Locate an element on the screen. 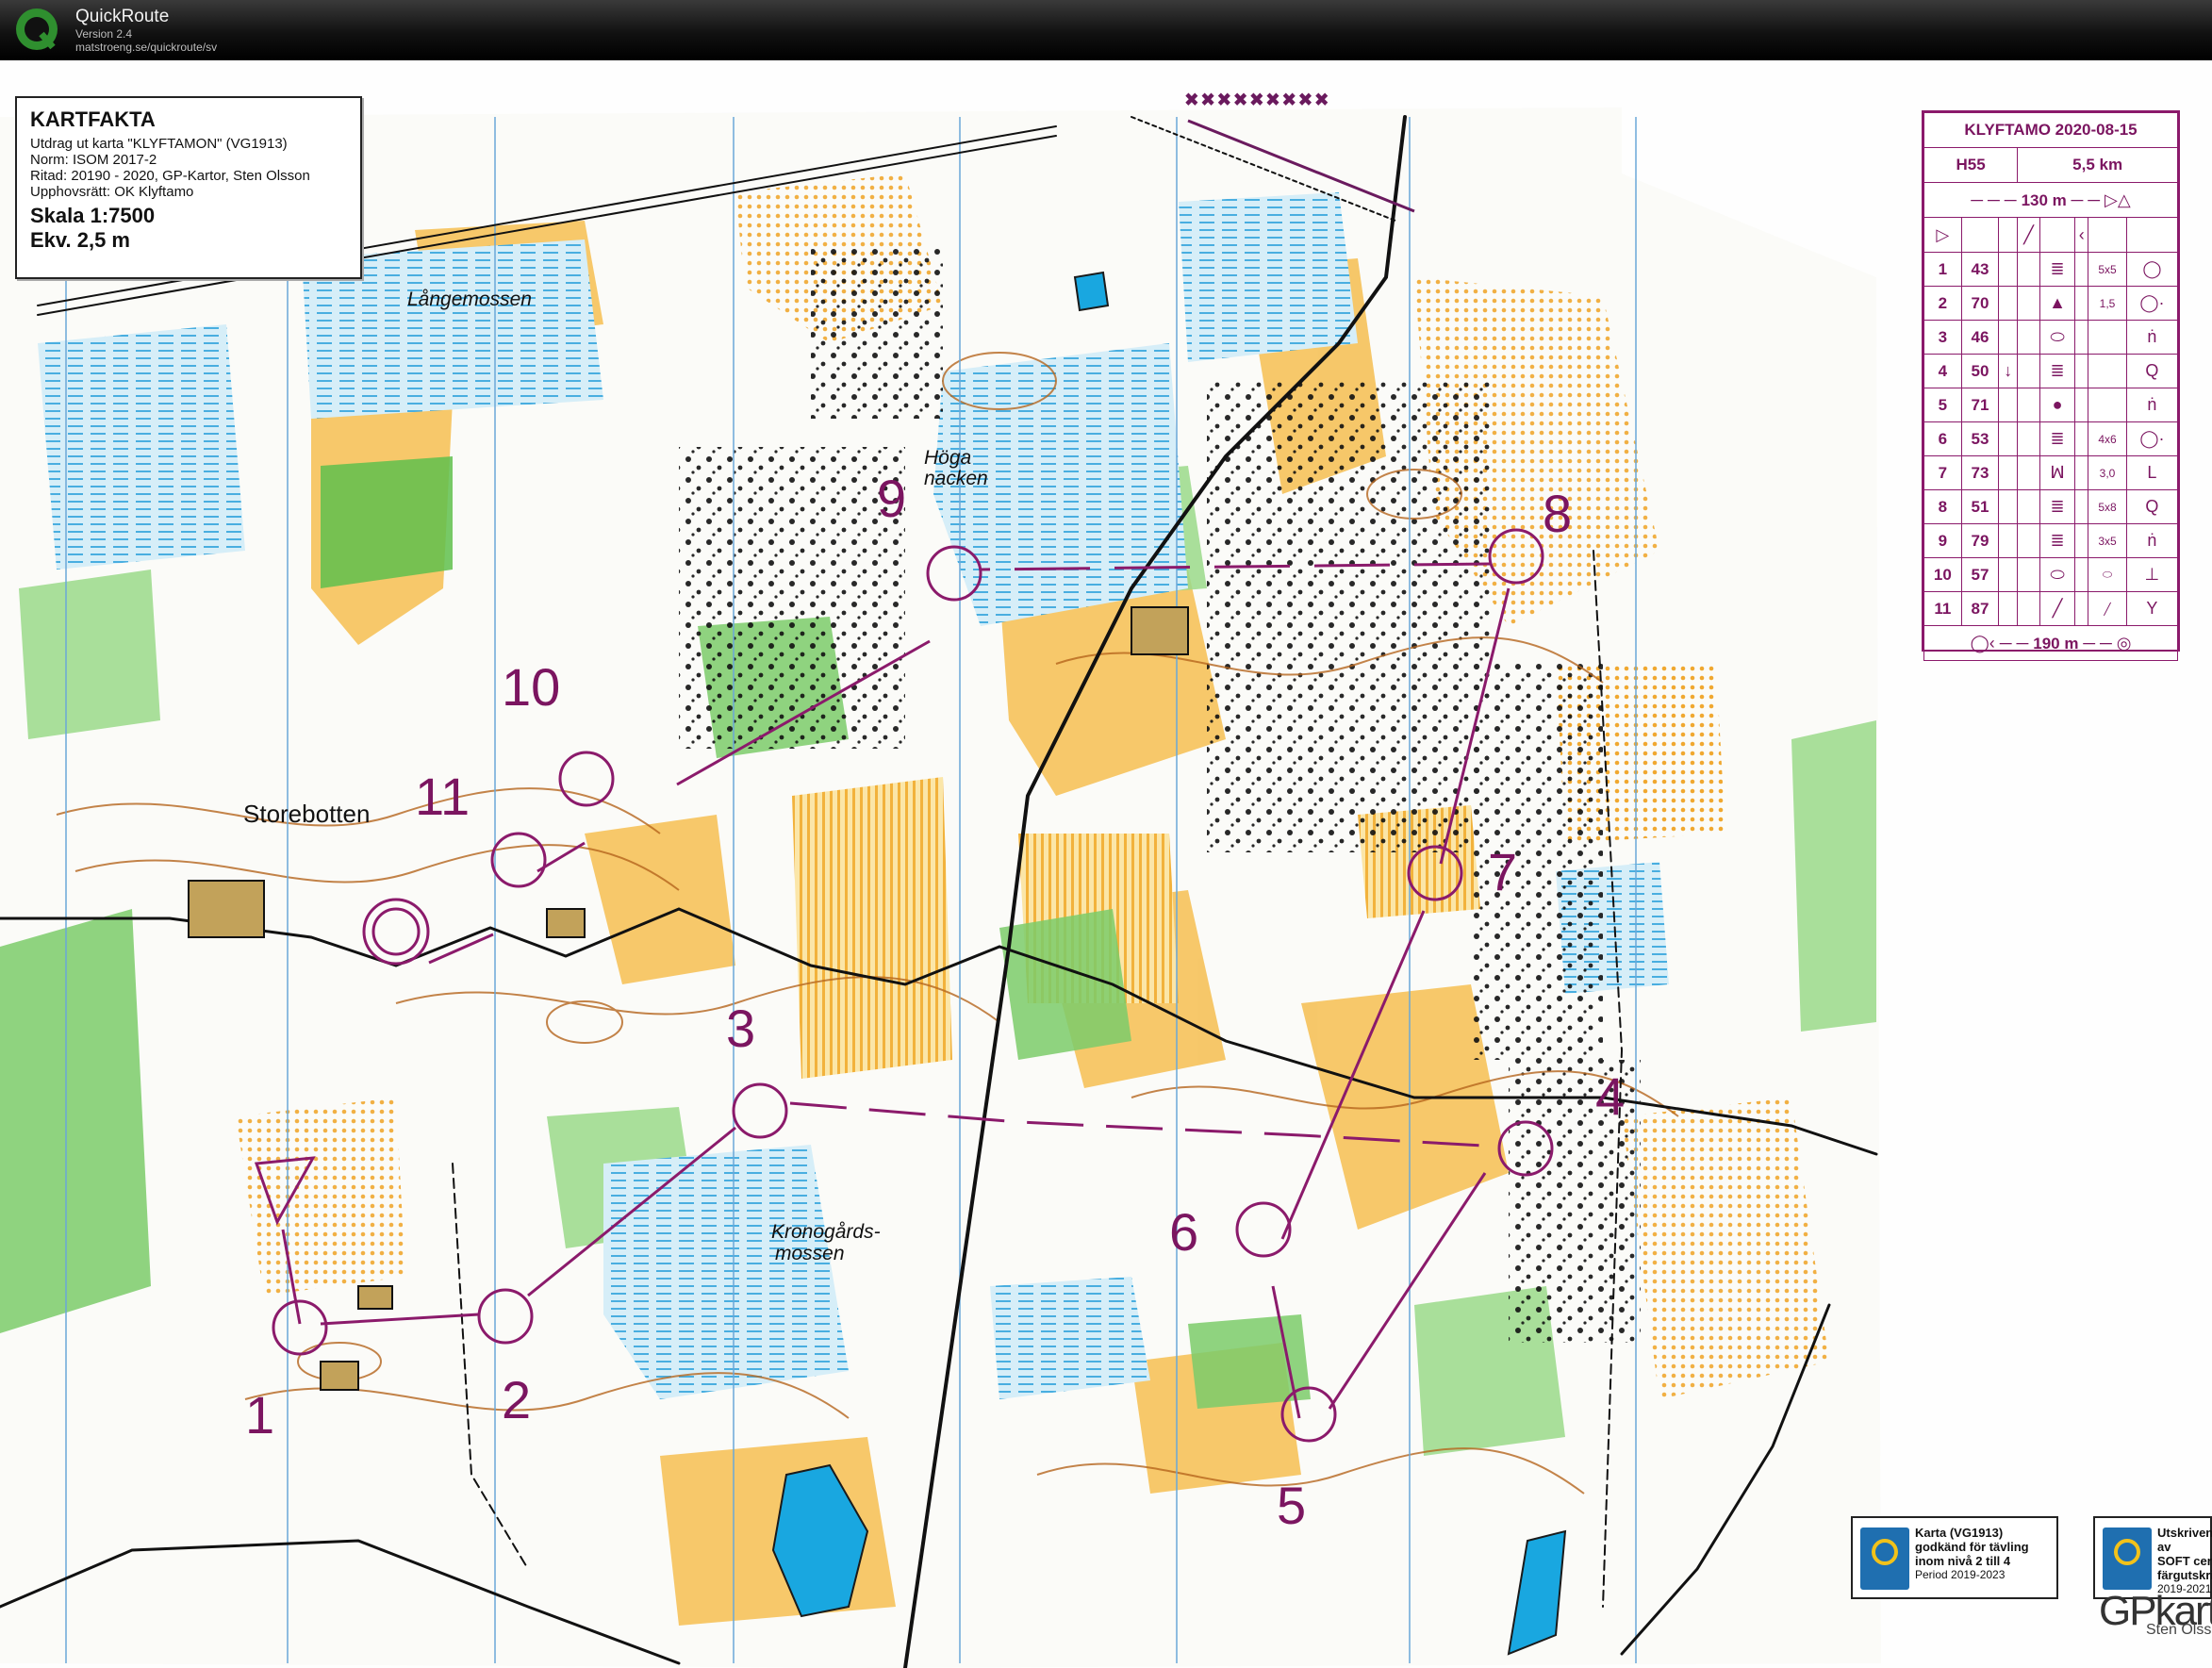 This screenshot has height=1668, width=2212. cd-row: 1 43 ≣ 5x5 ◯ is located at coordinates (2051, 270).